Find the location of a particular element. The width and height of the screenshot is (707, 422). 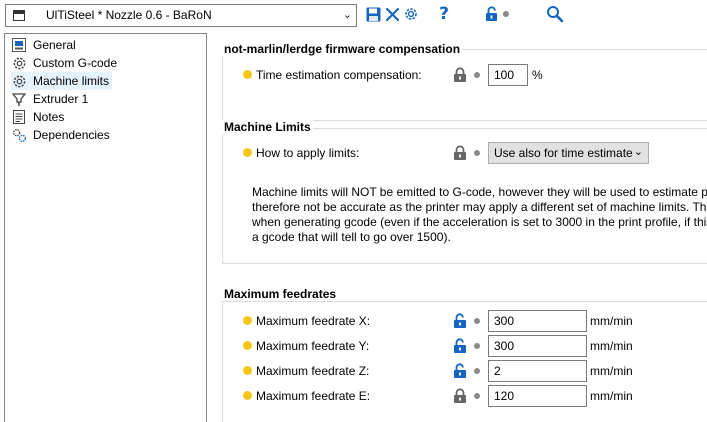

compensation-section: Time estimation compensation: % is located at coordinates (464, 85).